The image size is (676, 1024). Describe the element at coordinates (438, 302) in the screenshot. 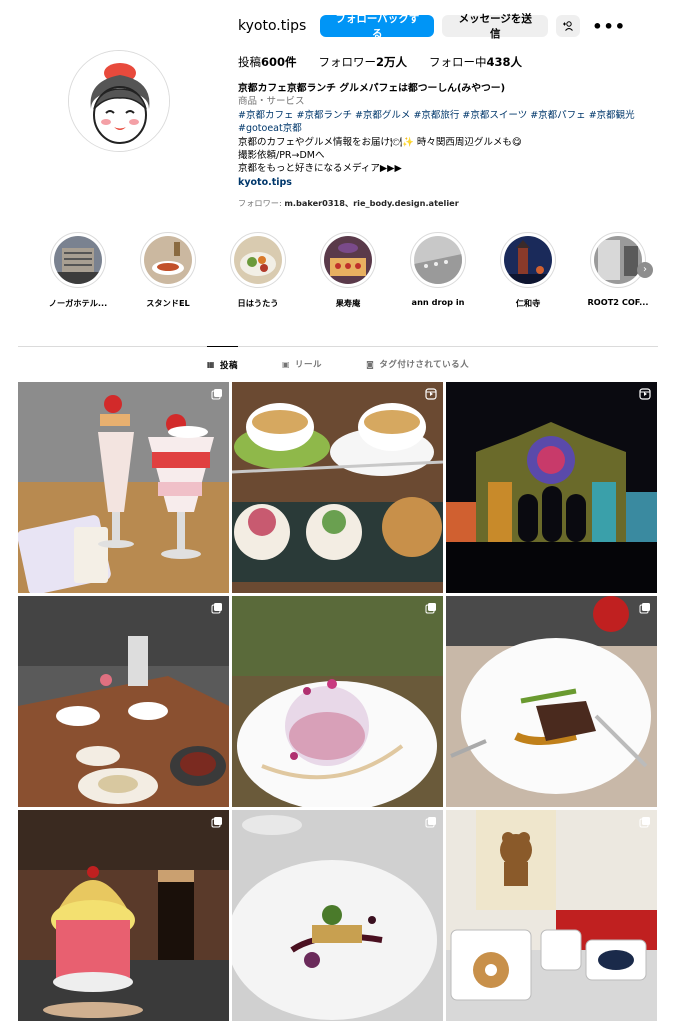

I see `highlight-label: ann drop in` at that location.